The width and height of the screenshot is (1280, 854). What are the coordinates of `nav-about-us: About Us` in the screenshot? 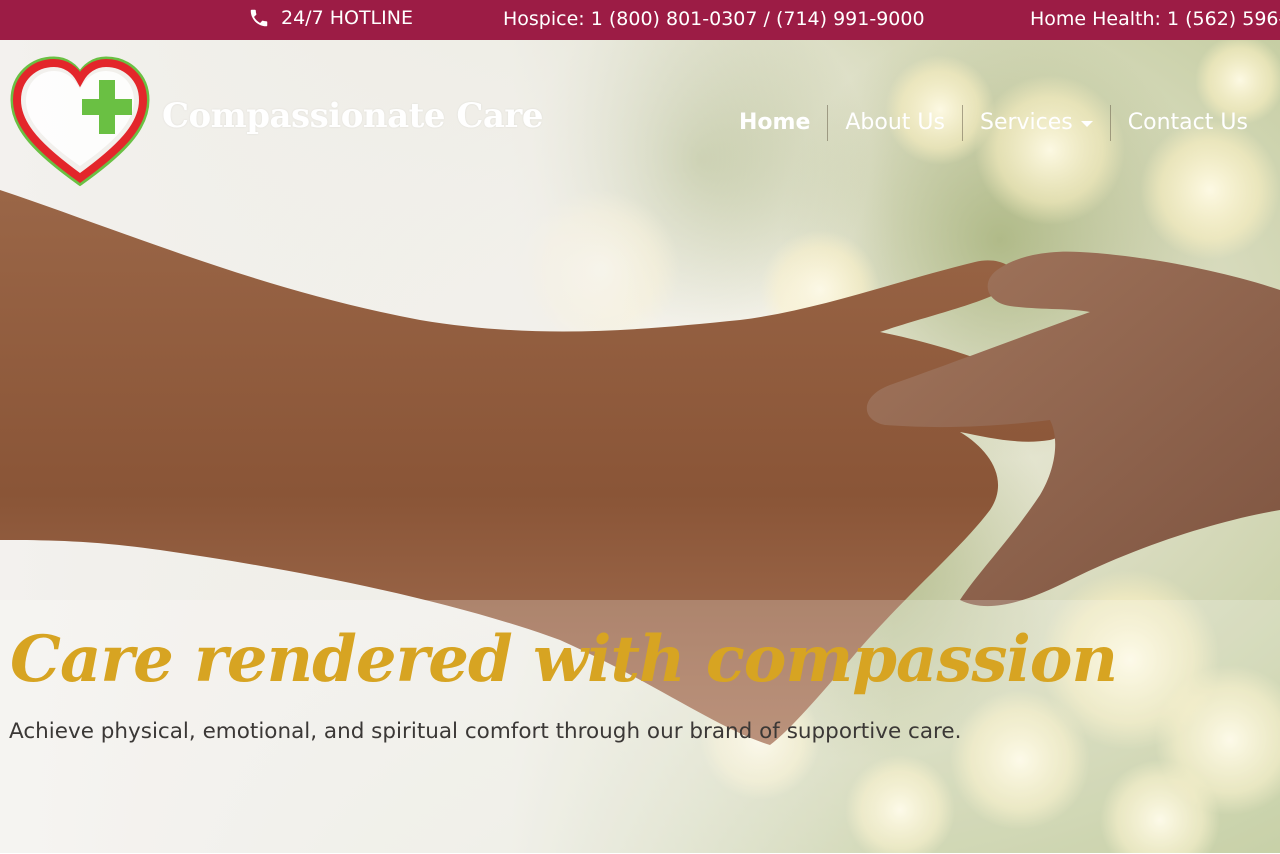 It's located at (895, 123).